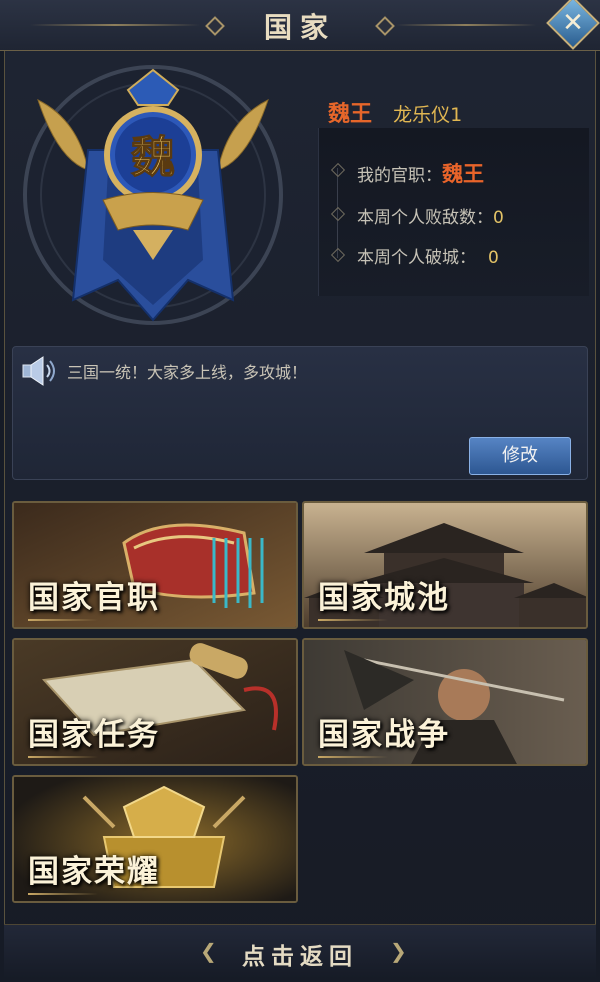 The height and width of the screenshot is (982, 600). I want to click on cities-label: 本周个人破城：, so click(416, 258).